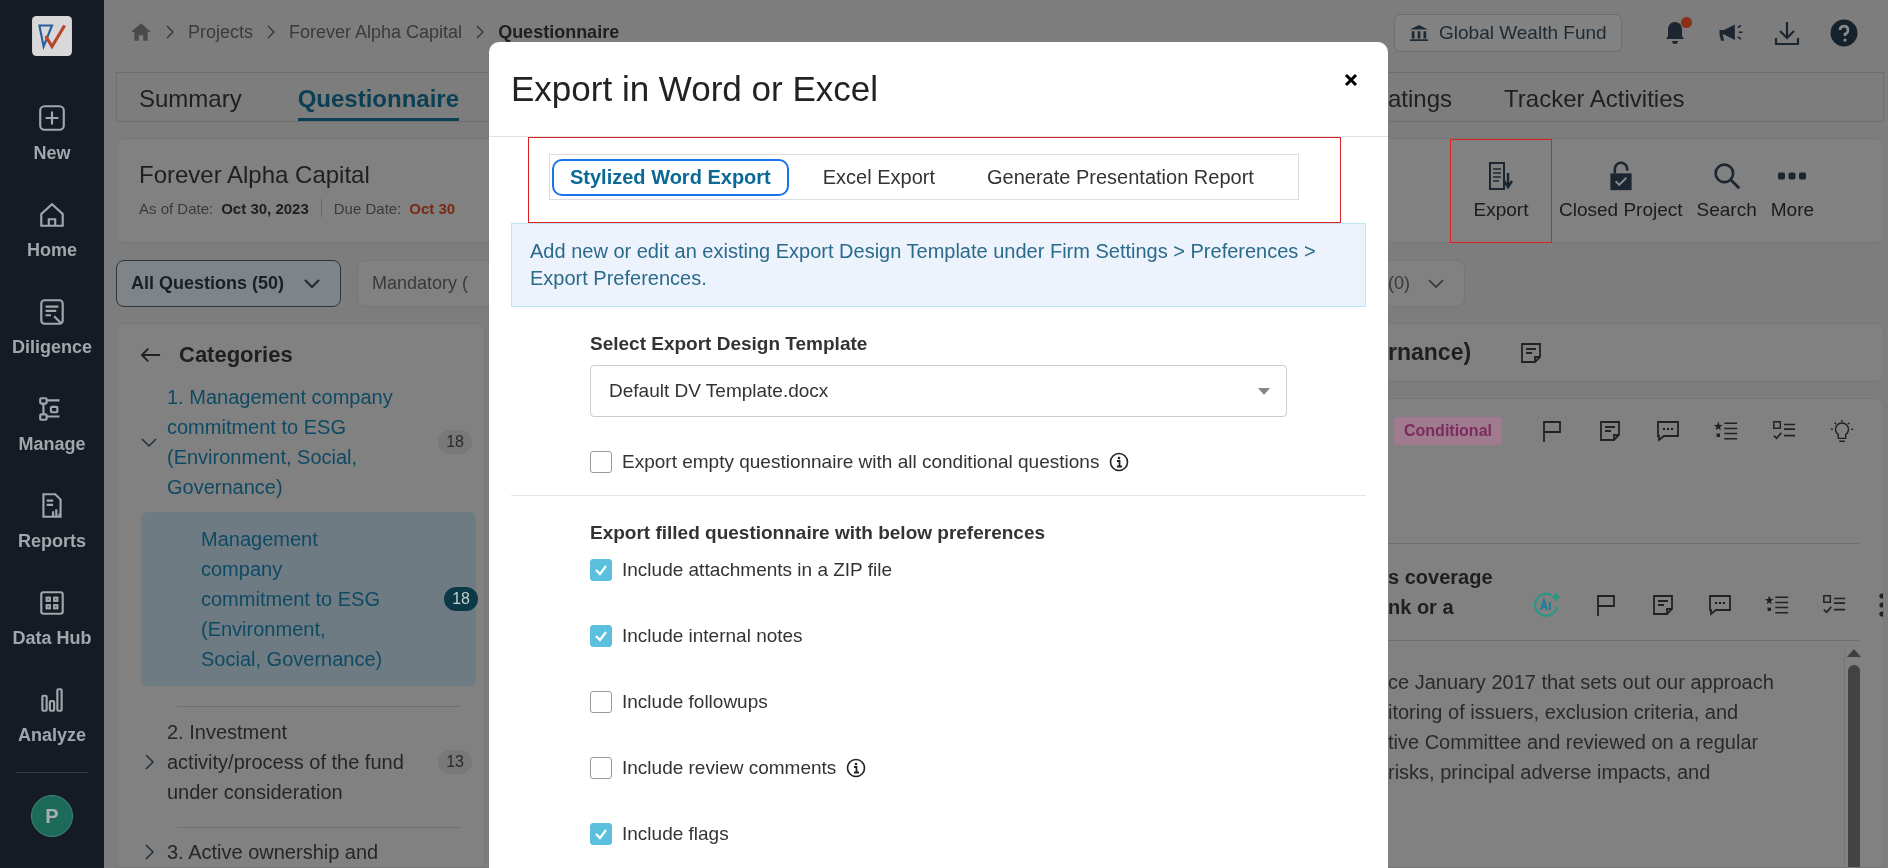 The height and width of the screenshot is (868, 1888). Describe the element at coordinates (1421, 607) in the screenshot. I see `question-text: nk or a` at that location.